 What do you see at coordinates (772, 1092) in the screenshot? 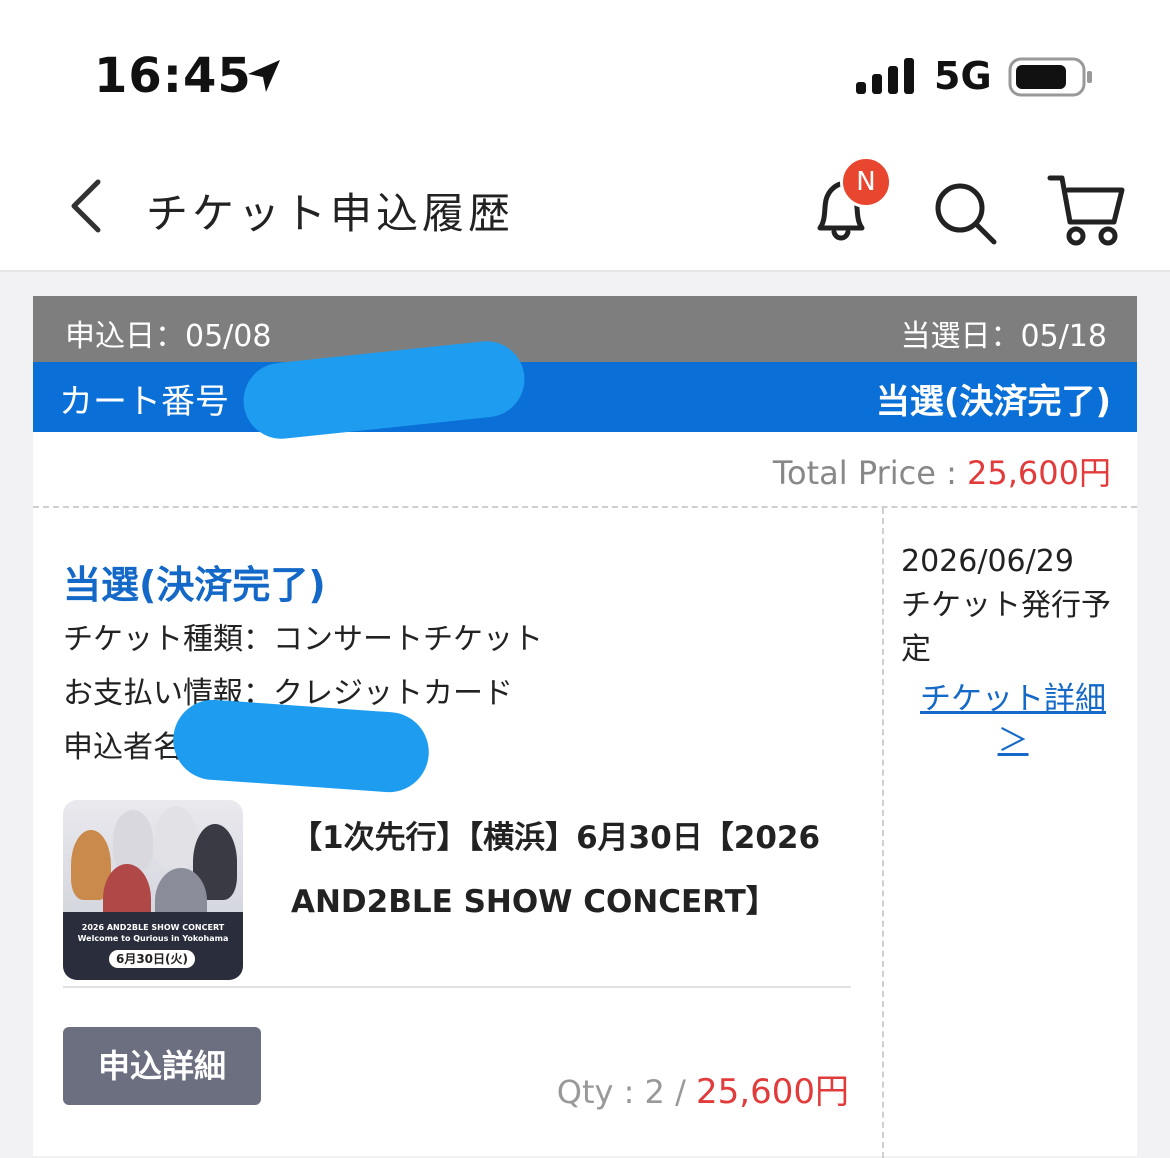
I see `qty-price: 25,600円` at bounding box center [772, 1092].